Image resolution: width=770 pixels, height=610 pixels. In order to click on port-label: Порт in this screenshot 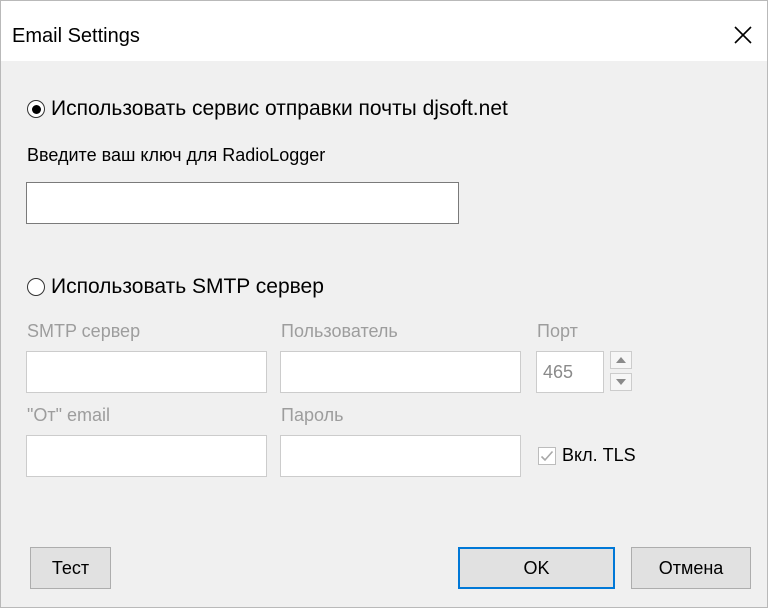, I will do `click(557, 331)`.